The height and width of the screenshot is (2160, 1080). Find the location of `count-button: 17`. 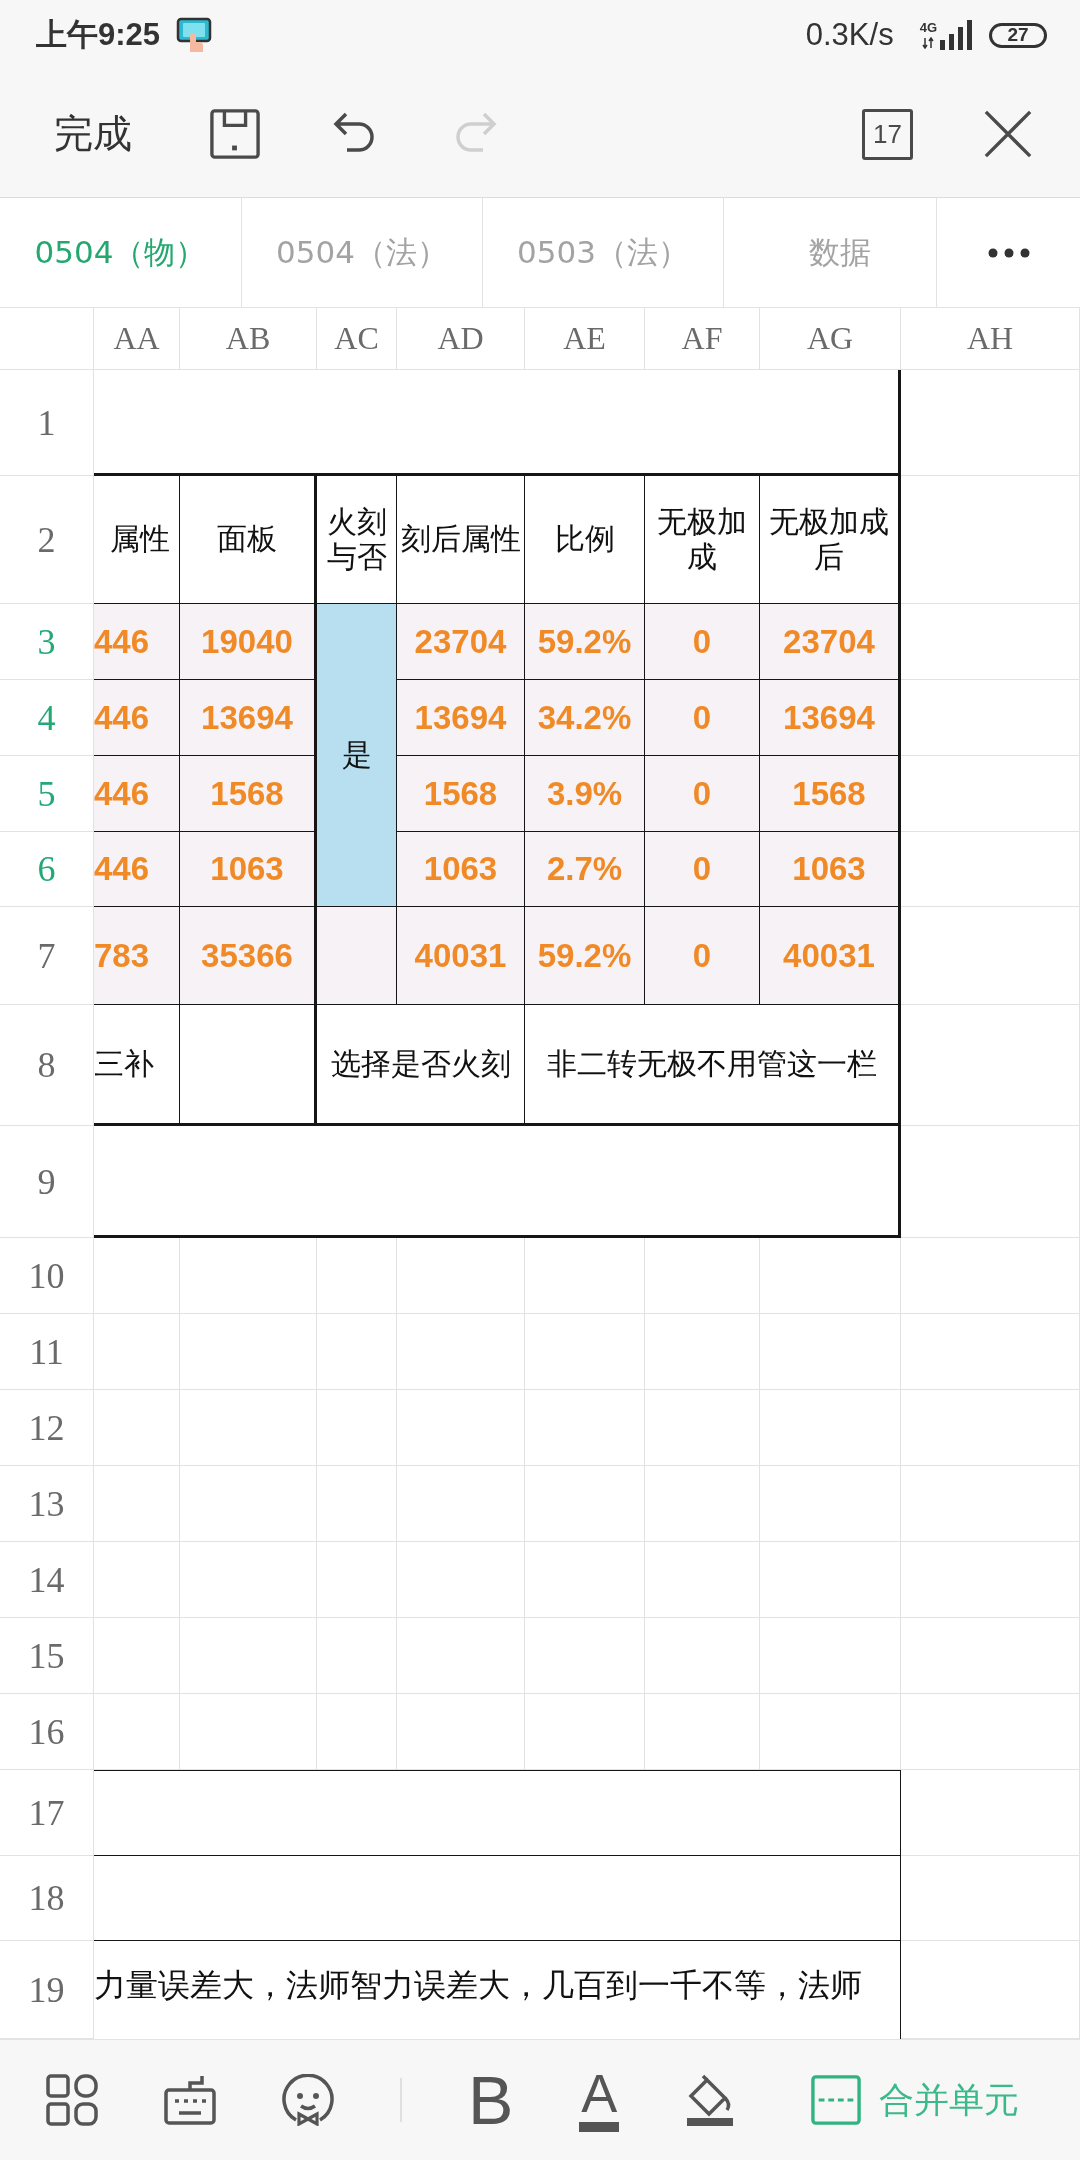

count-button: 17 is located at coordinates (887, 134).